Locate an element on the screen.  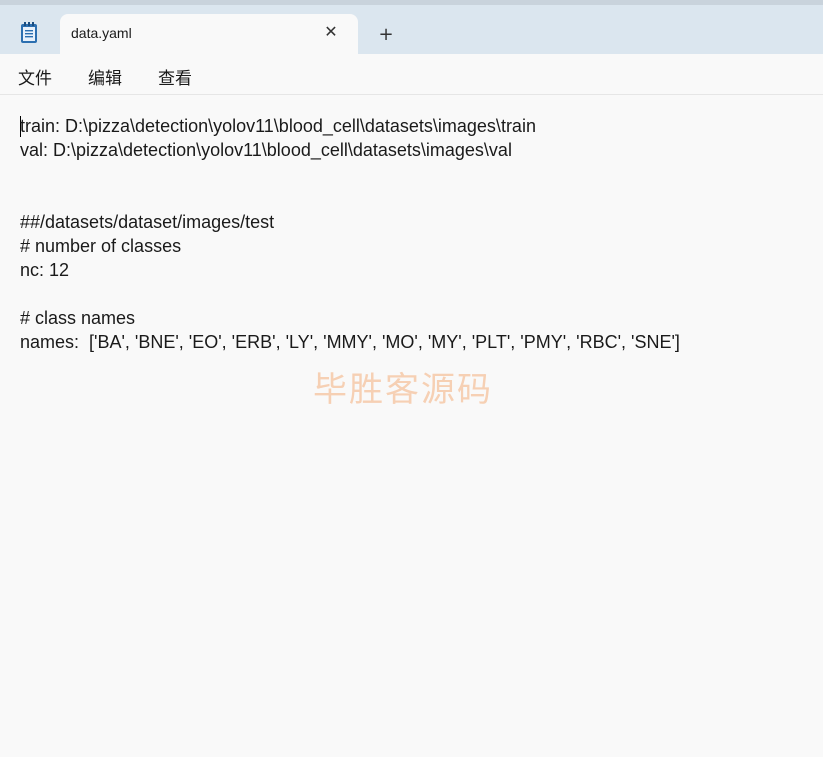
notepad-icon is located at coordinates (29, 32).